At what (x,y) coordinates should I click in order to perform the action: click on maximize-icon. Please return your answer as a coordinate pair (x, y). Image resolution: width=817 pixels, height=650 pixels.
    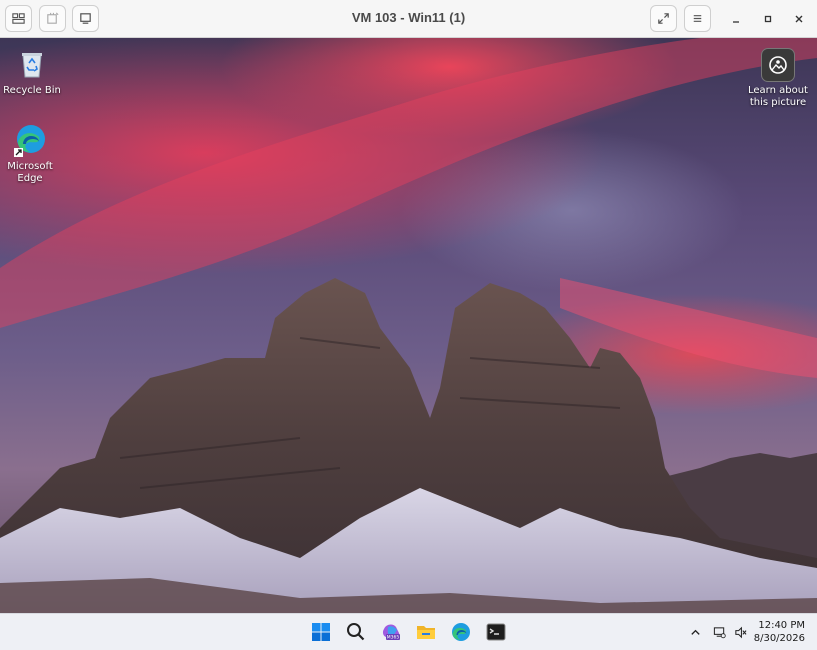
    Looking at the image, I should click on (768, 19).